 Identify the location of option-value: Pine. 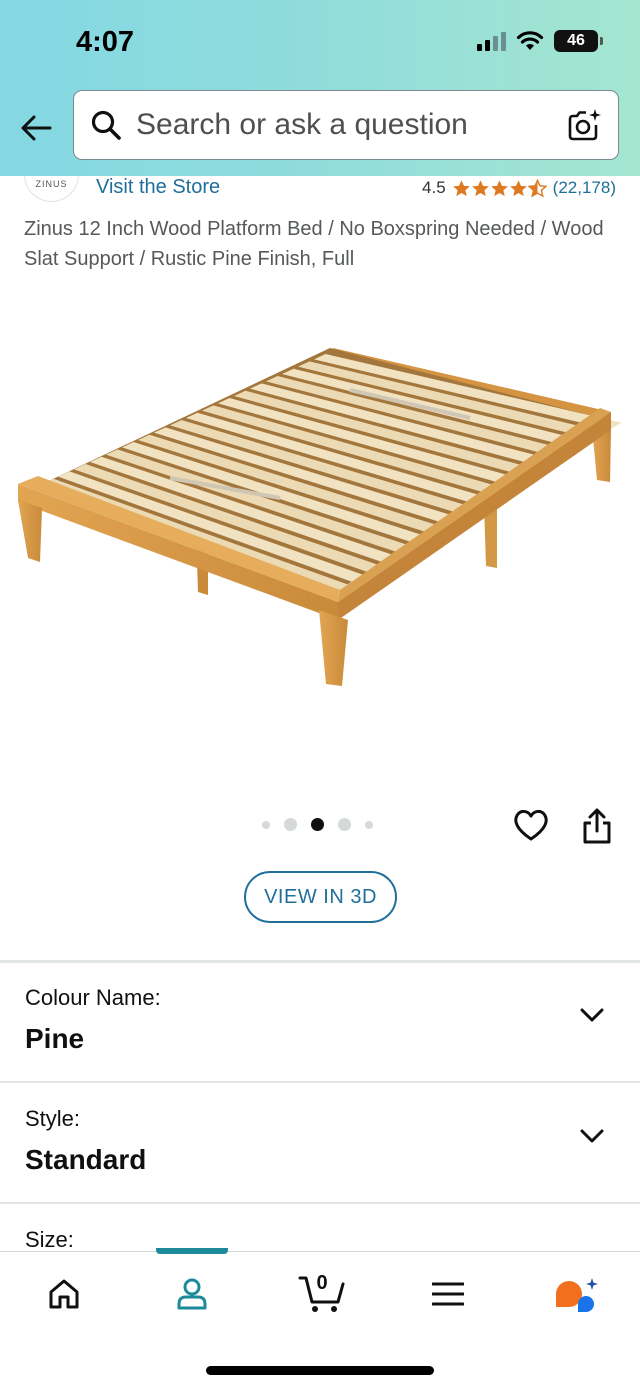
(55, 1038).